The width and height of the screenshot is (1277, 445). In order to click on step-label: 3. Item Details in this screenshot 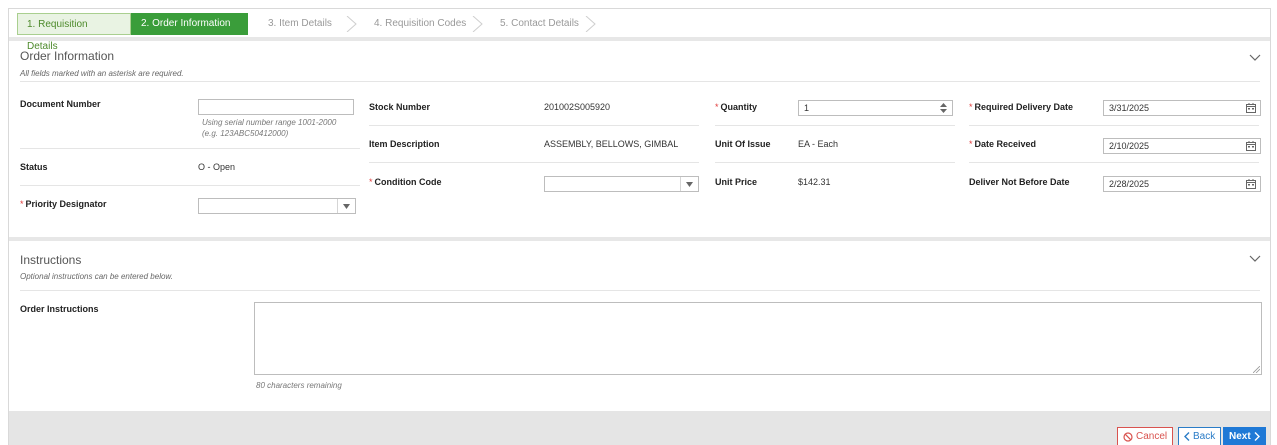, I will do `click(300, 23)`.